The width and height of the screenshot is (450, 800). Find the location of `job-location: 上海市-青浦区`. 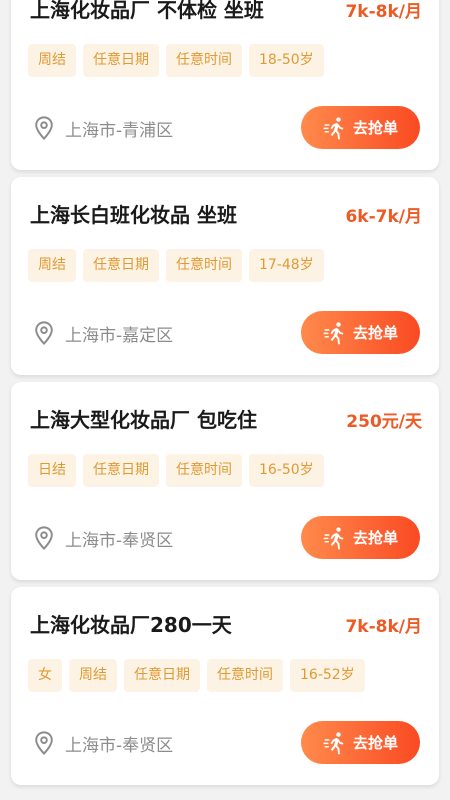

job-location: 上海市-青浦区 is located at coordinates (102, 128).